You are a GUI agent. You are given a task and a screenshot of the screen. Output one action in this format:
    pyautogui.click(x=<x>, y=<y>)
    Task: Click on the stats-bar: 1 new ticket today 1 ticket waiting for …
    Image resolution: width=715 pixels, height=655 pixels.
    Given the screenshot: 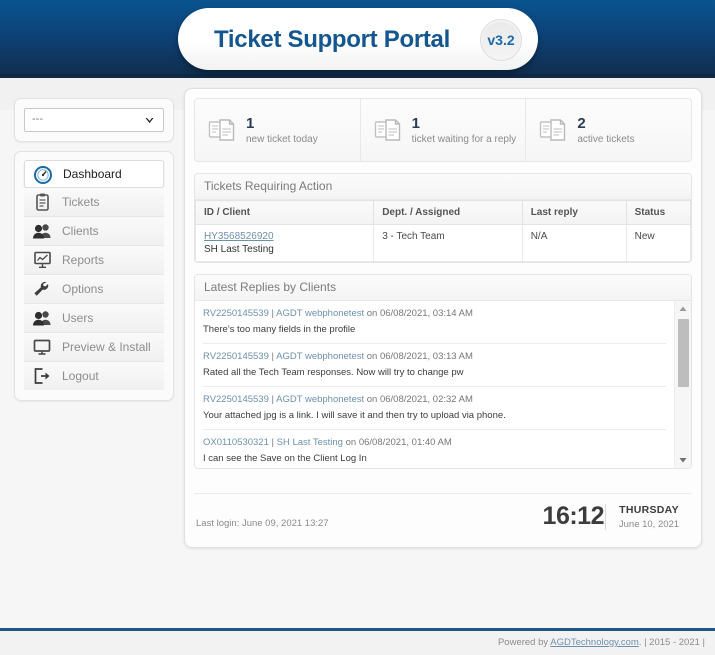 What is the action you would take?
    pyautogui.click(x=443, y=130)
    